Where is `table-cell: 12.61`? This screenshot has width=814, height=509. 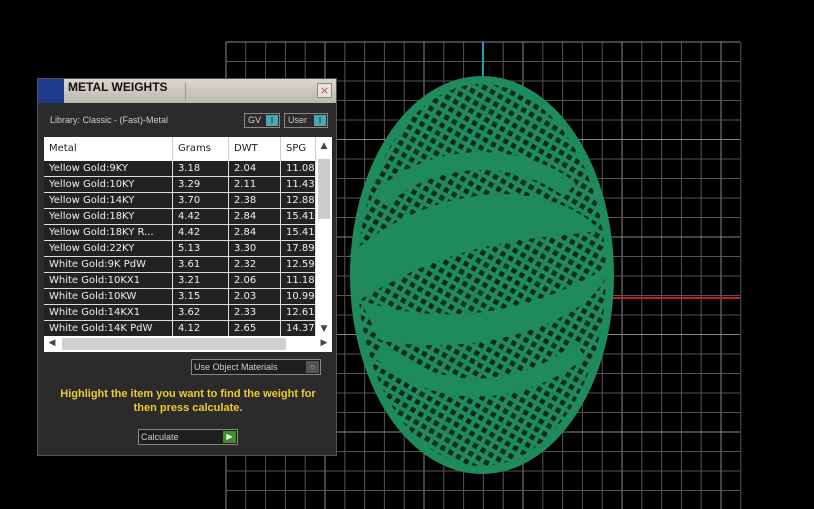
table-cell: 12.61 is located at coordinates (298, 312).